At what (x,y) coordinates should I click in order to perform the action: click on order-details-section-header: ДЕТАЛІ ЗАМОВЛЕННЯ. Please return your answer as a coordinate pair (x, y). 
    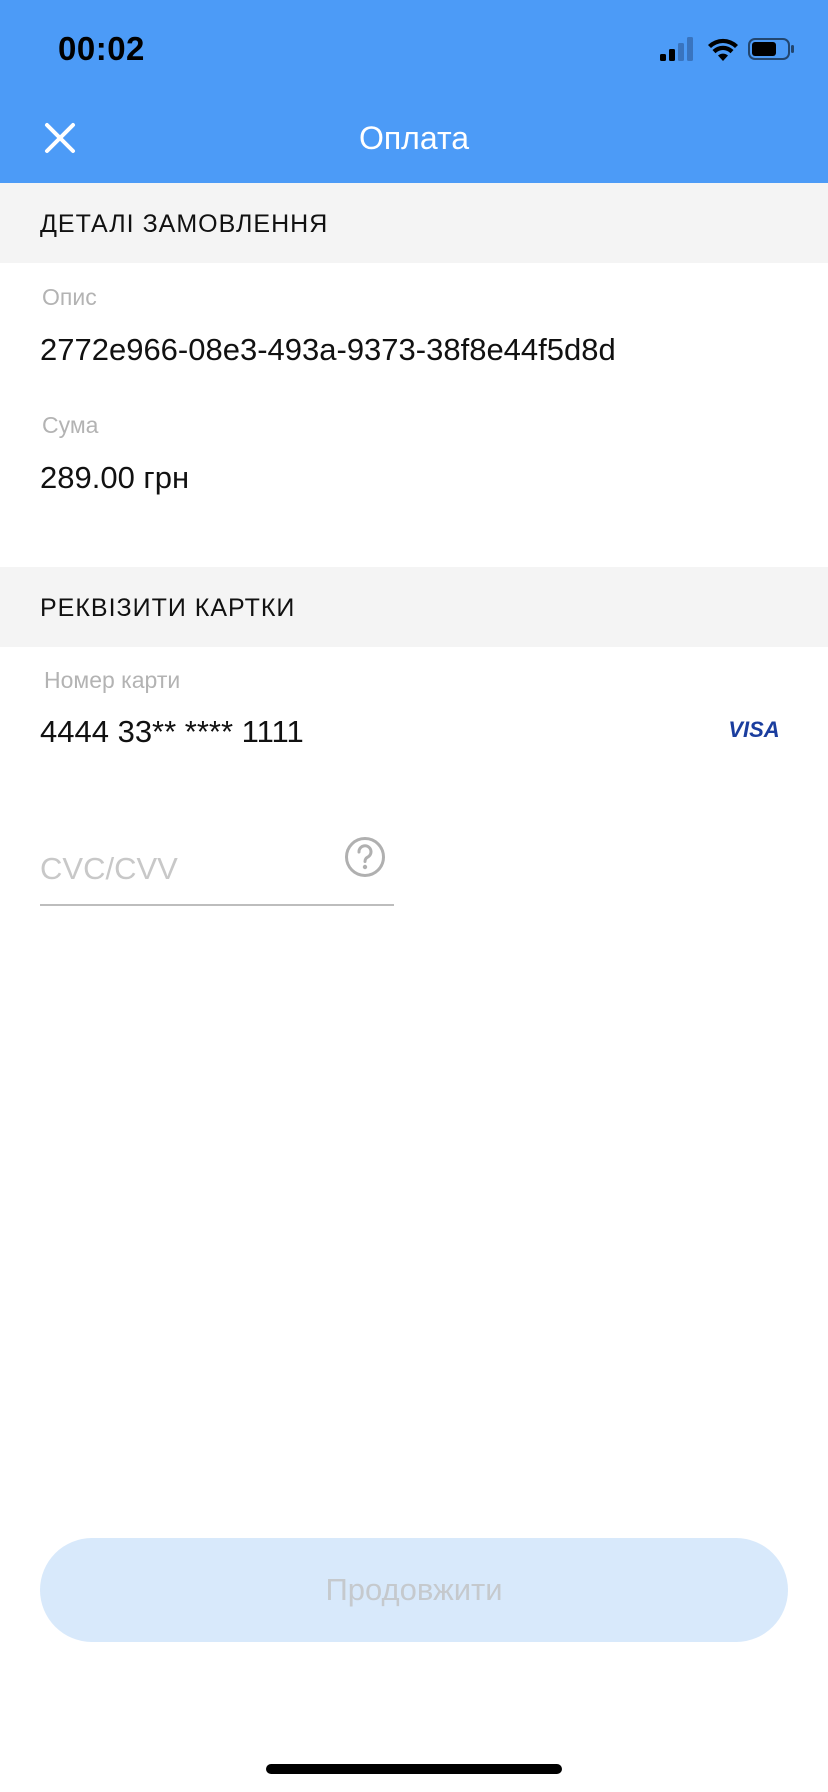
    Looking at the image, I should click on (414, 223).